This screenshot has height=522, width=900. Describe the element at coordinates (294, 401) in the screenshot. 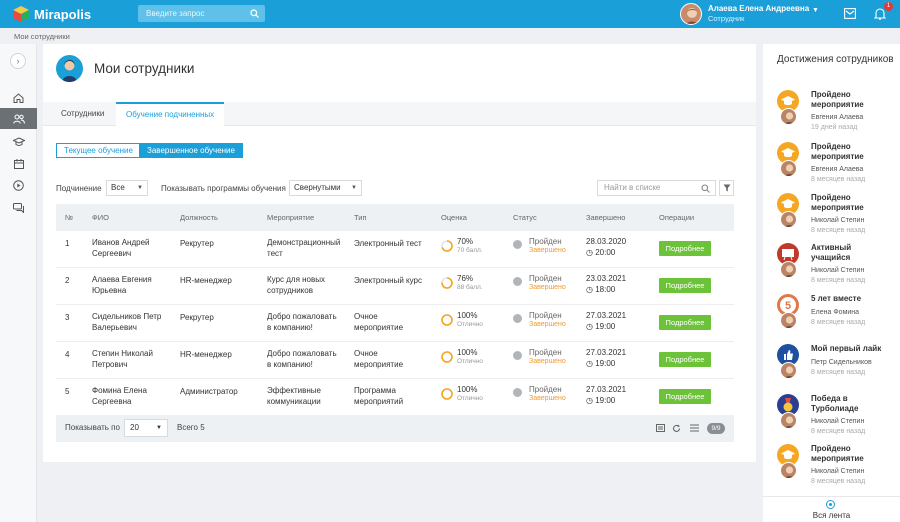

I see `event-name: коммуникации` at that location.